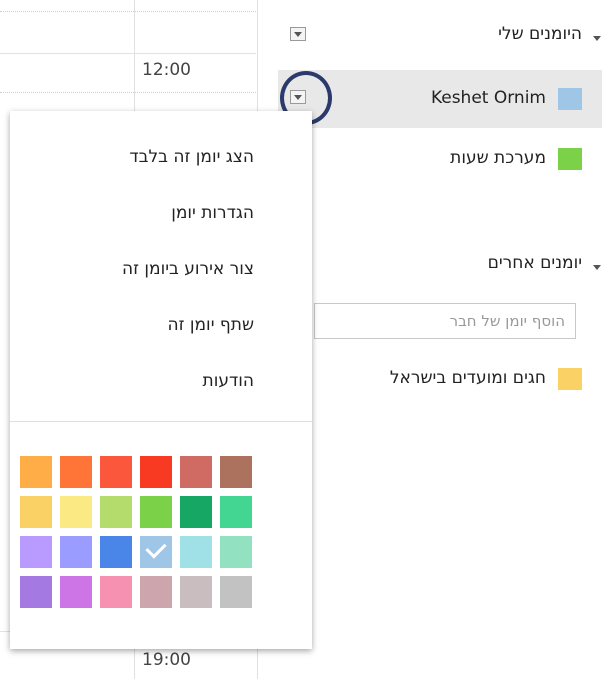 The image size is (602, 679). What do you see at coordinates (191, 157) in the screenshot?
I see `menu-item-show-only-this: הצג יומן זה בלבד` at bounding box center [191, 157].